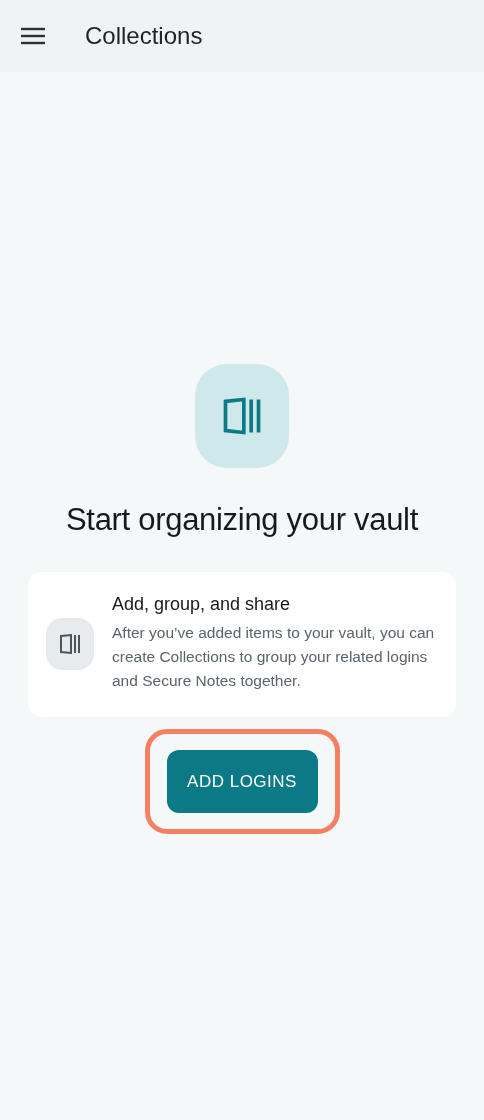 This screenshot has width=484, height=1120. I want to click on screen-title: Collections, so click(144, 36).